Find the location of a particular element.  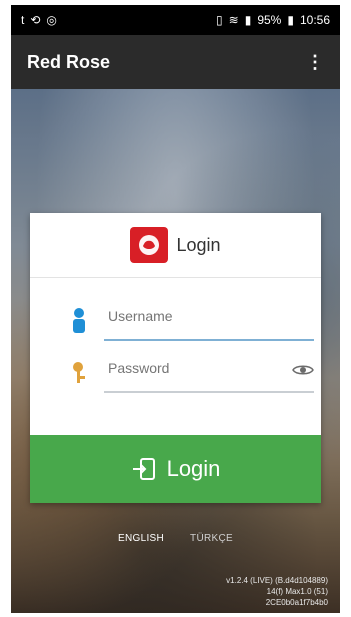

signal-icon: ▮ is located at coordinates (248, 20).